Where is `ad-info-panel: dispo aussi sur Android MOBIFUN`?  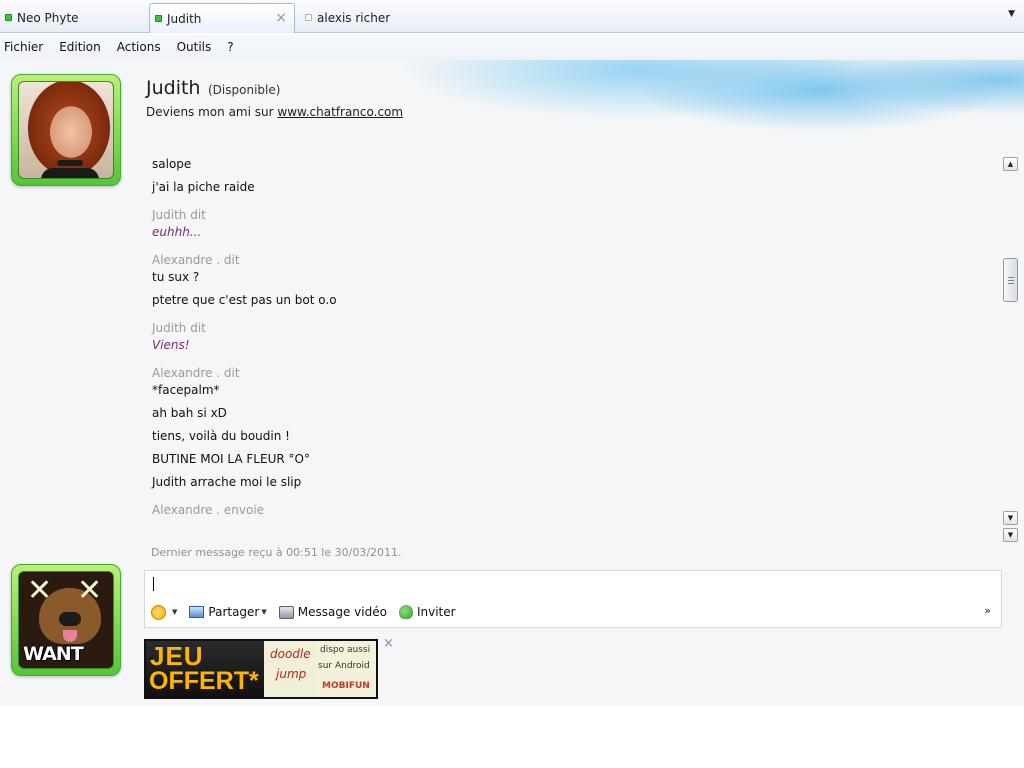
ad-info-panel: dispo aussi sur Android MOBIFUN is located at coordinates (346, 669).